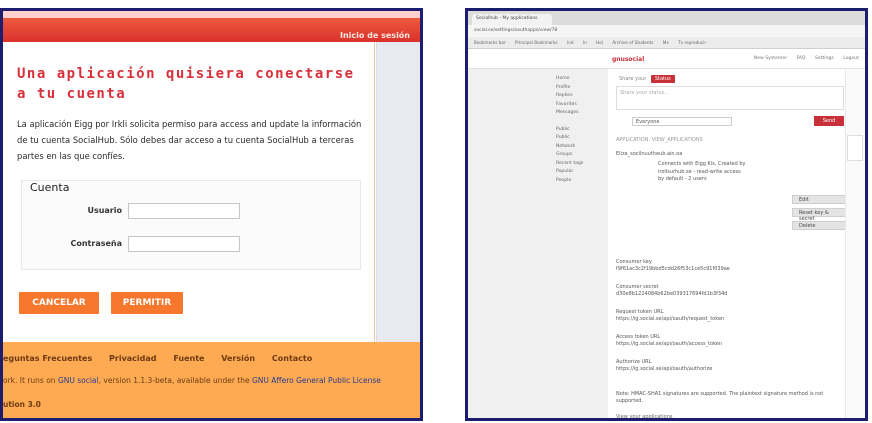 The image size is (872, 423). I want to click on account-fieldset: Cuenta Usuario Contraseña, so click(191, 225).